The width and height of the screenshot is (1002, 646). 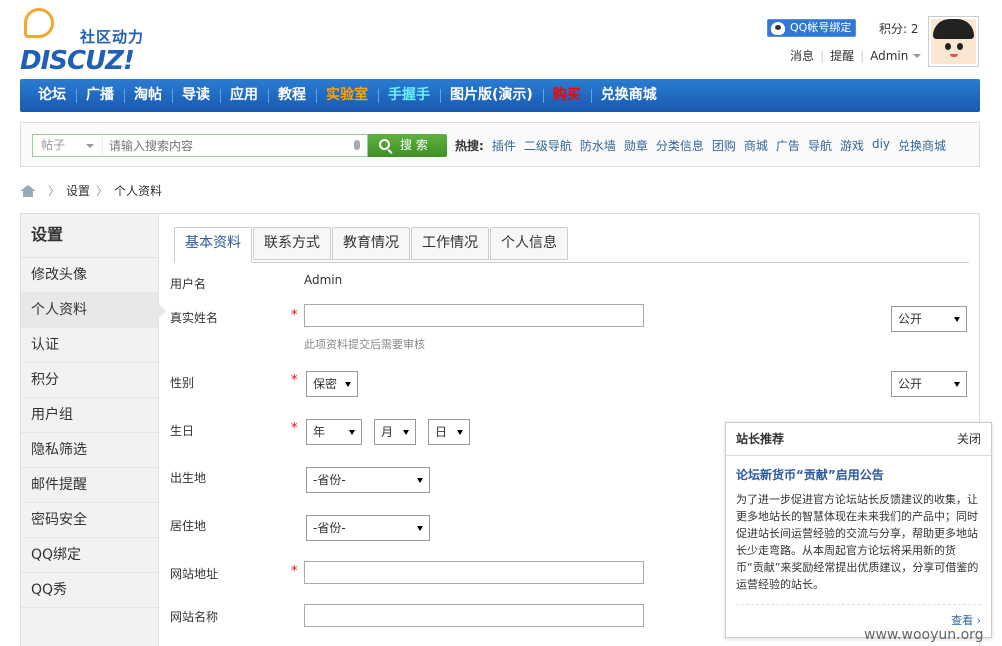 What do you see at coordinates (89, 590) in the screenshot?
I see `sidebar-item-qq-show: QQ秀` at bounding box center [89, 590].